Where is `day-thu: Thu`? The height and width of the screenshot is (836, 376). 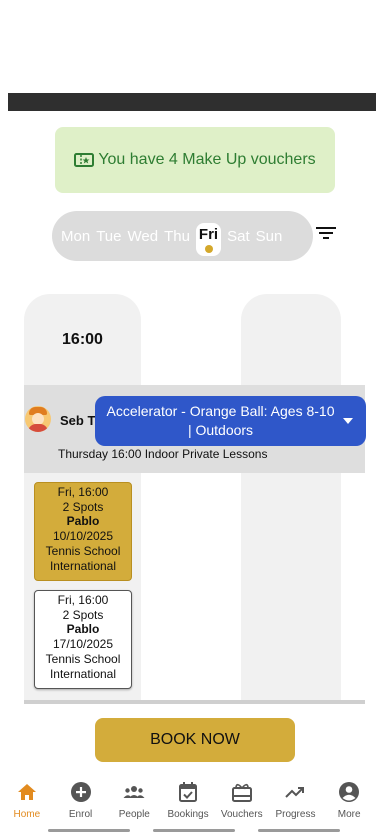 day-thu: Thu is located at coordinates (177, 236).